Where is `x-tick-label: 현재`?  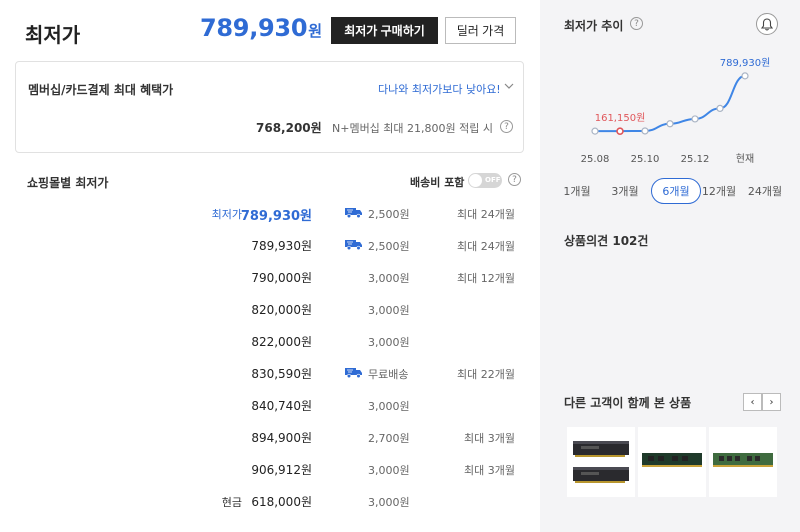 x-tick-label: 현재 is located at coordinates (745, 159).